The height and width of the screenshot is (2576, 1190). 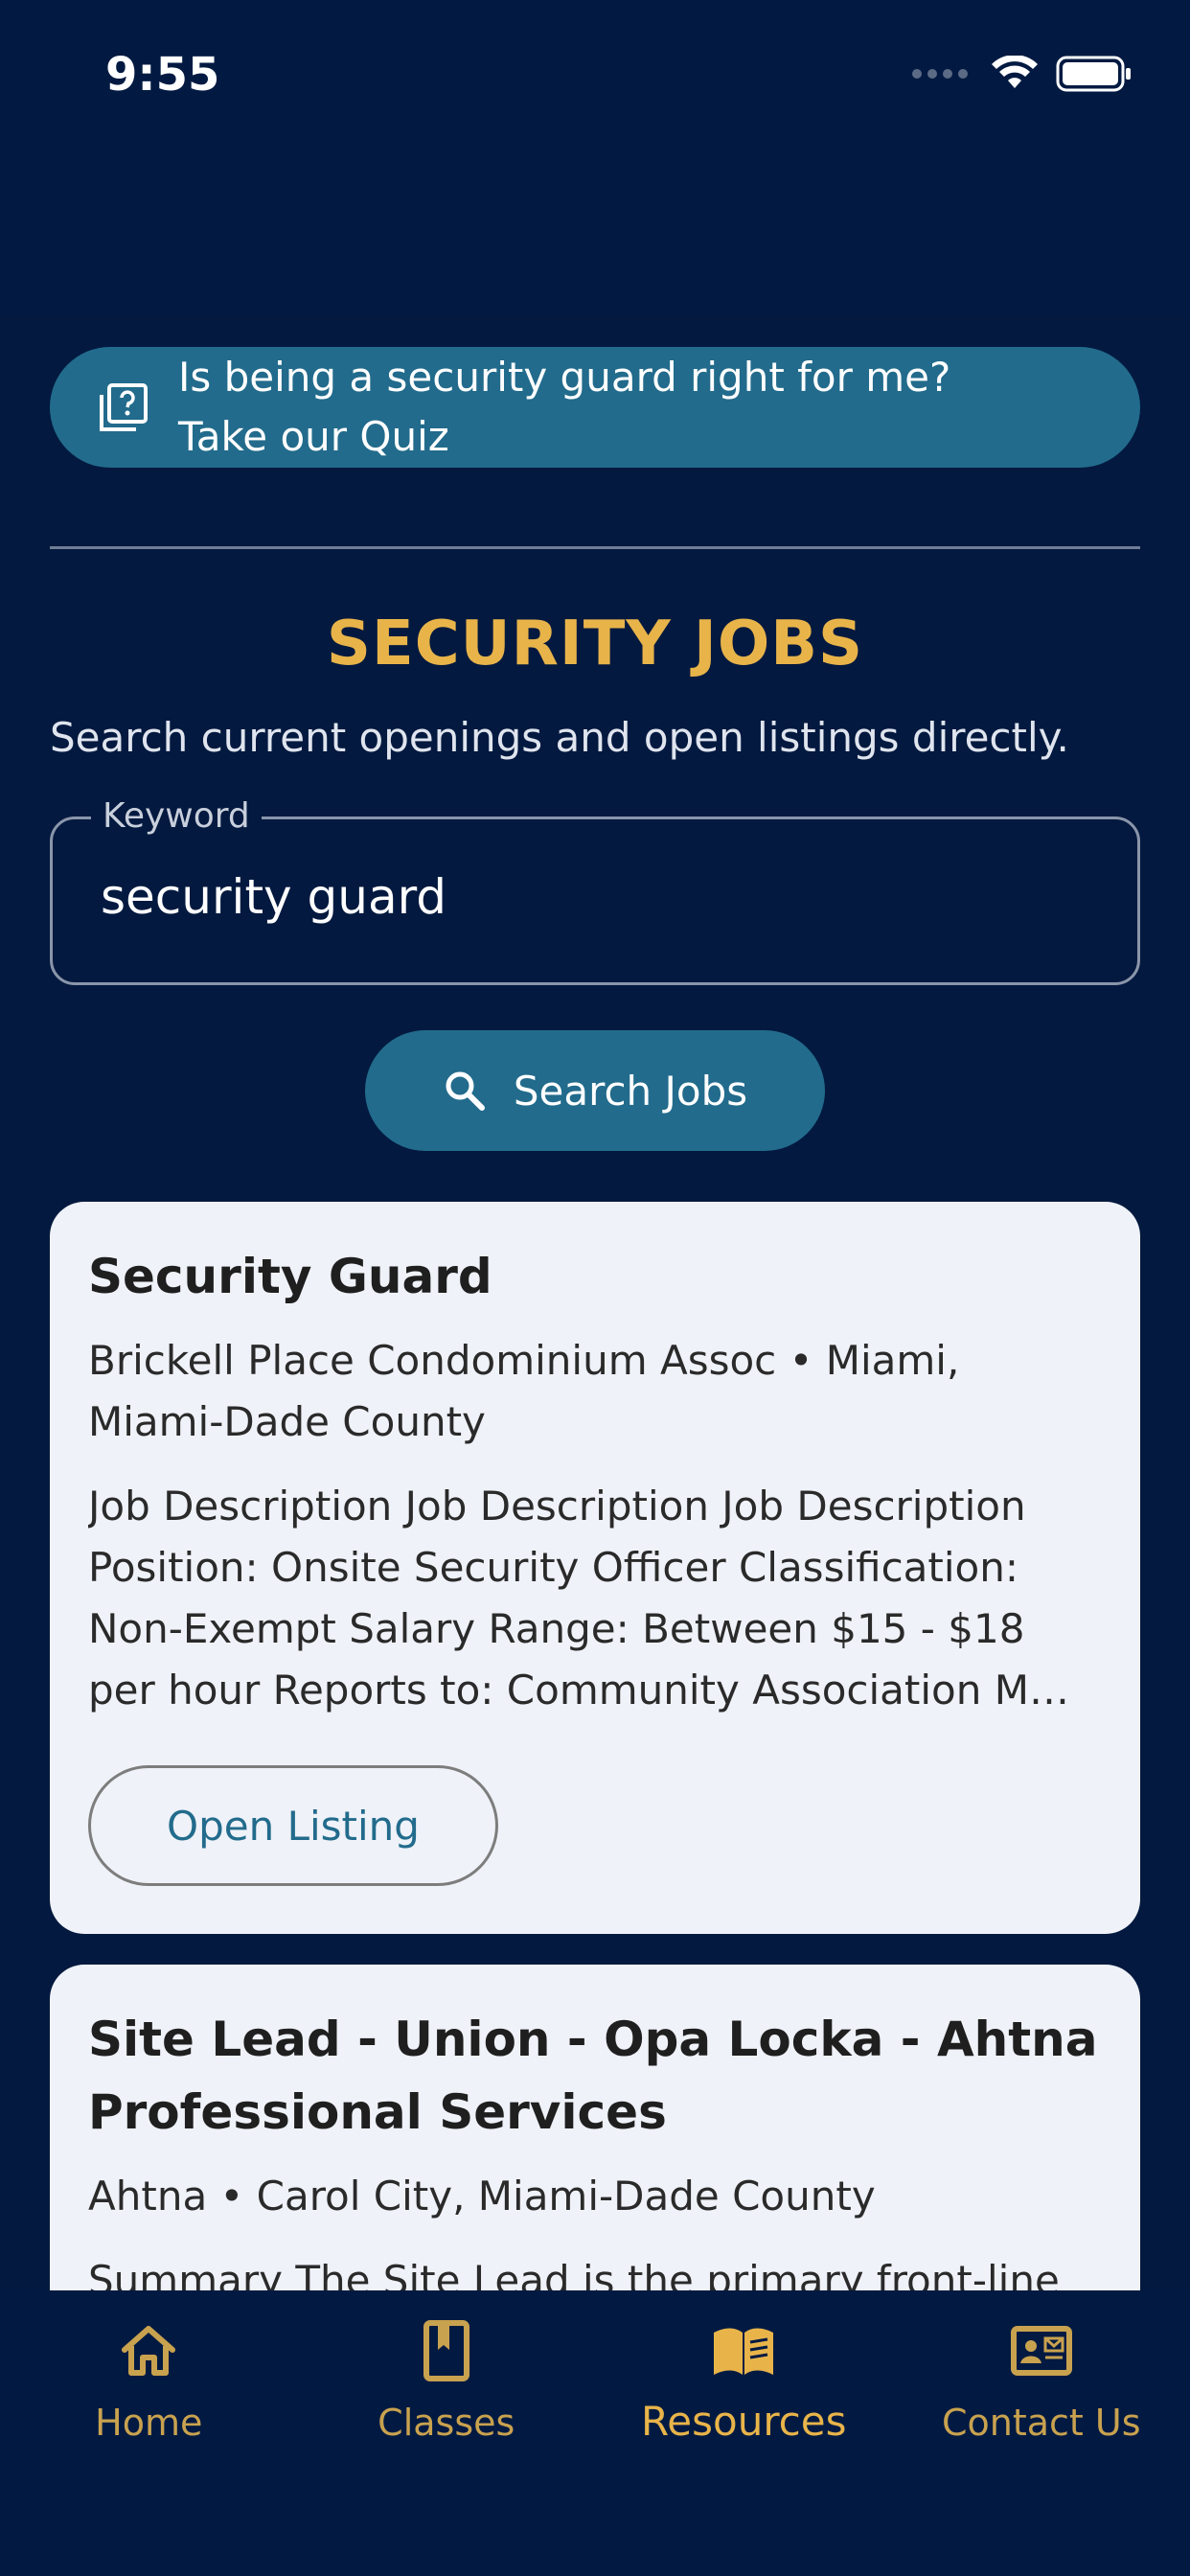 What do you see at coordinates (1094, 74) in the screenshot?
I see `battery-icon` at bounding box center [1094, 74].